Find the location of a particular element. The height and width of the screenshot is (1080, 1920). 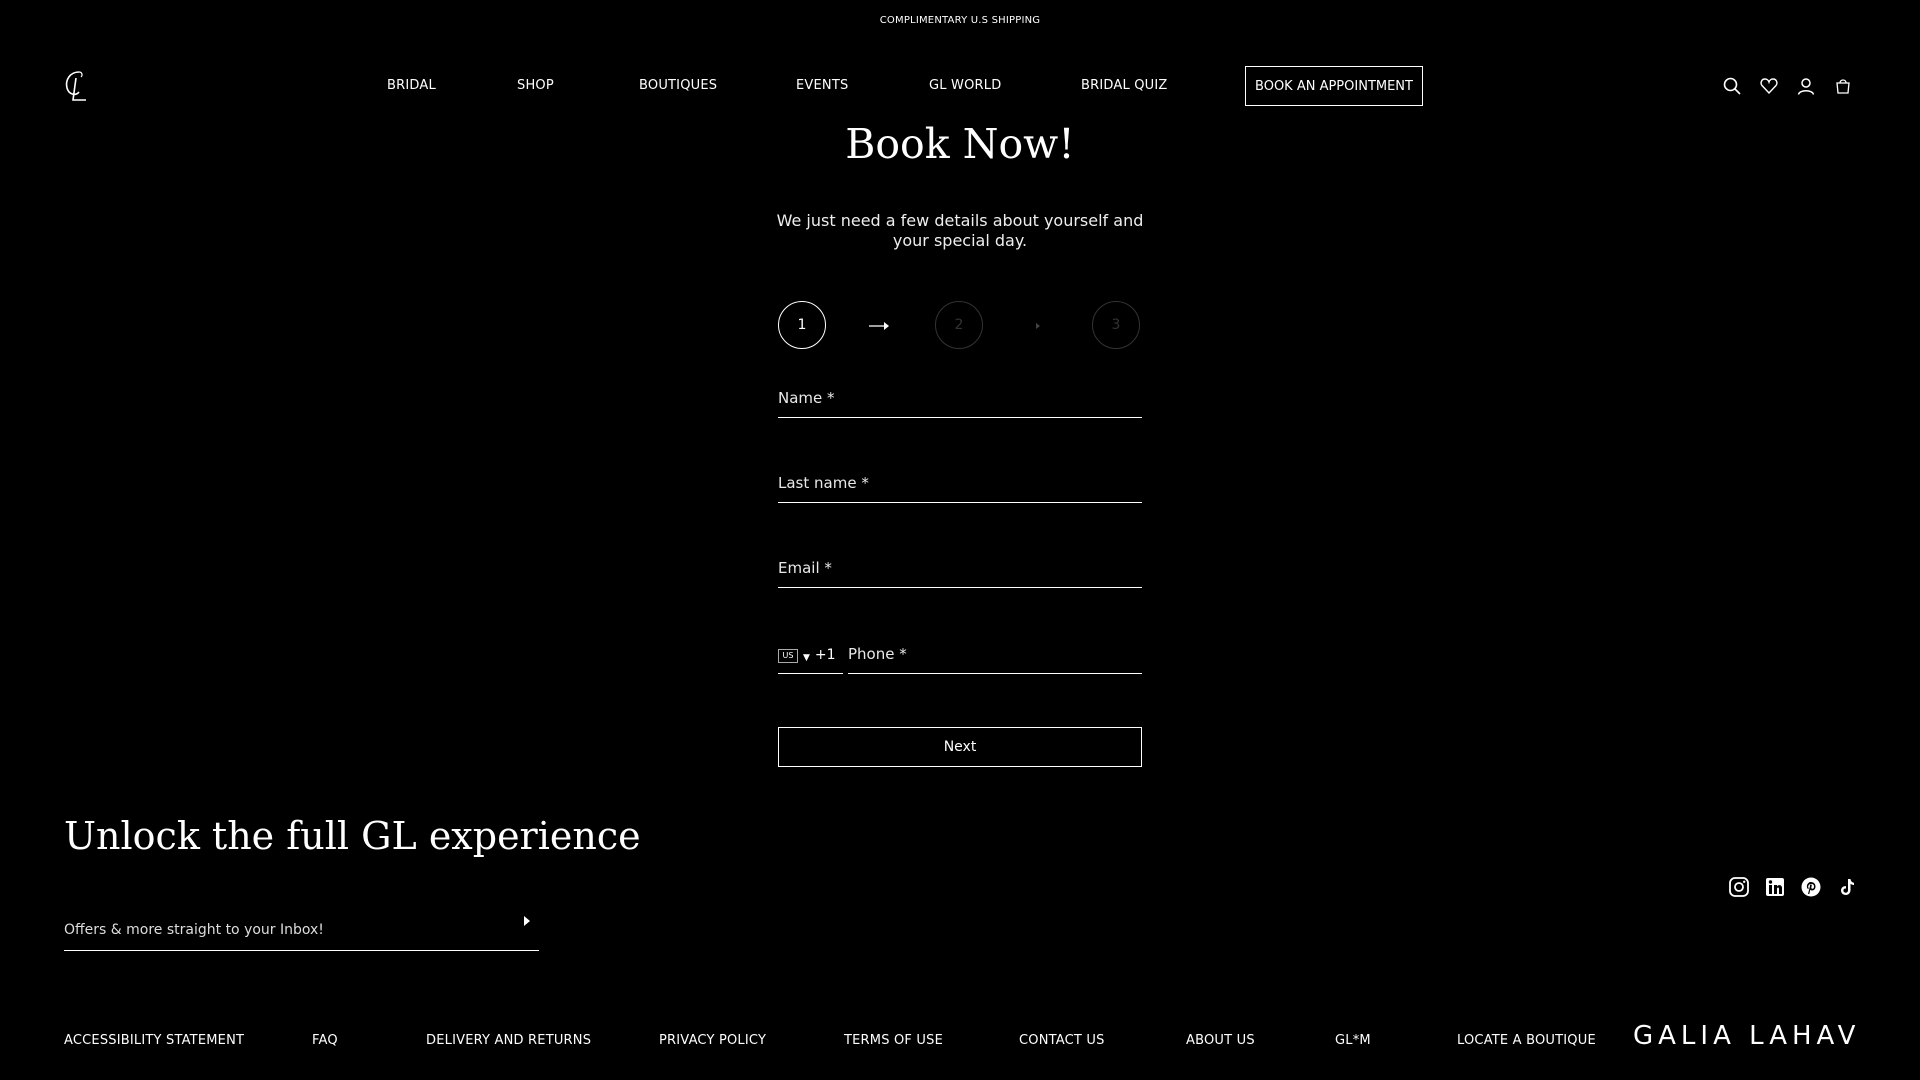

phone-input is located at coordinates (995, 654).